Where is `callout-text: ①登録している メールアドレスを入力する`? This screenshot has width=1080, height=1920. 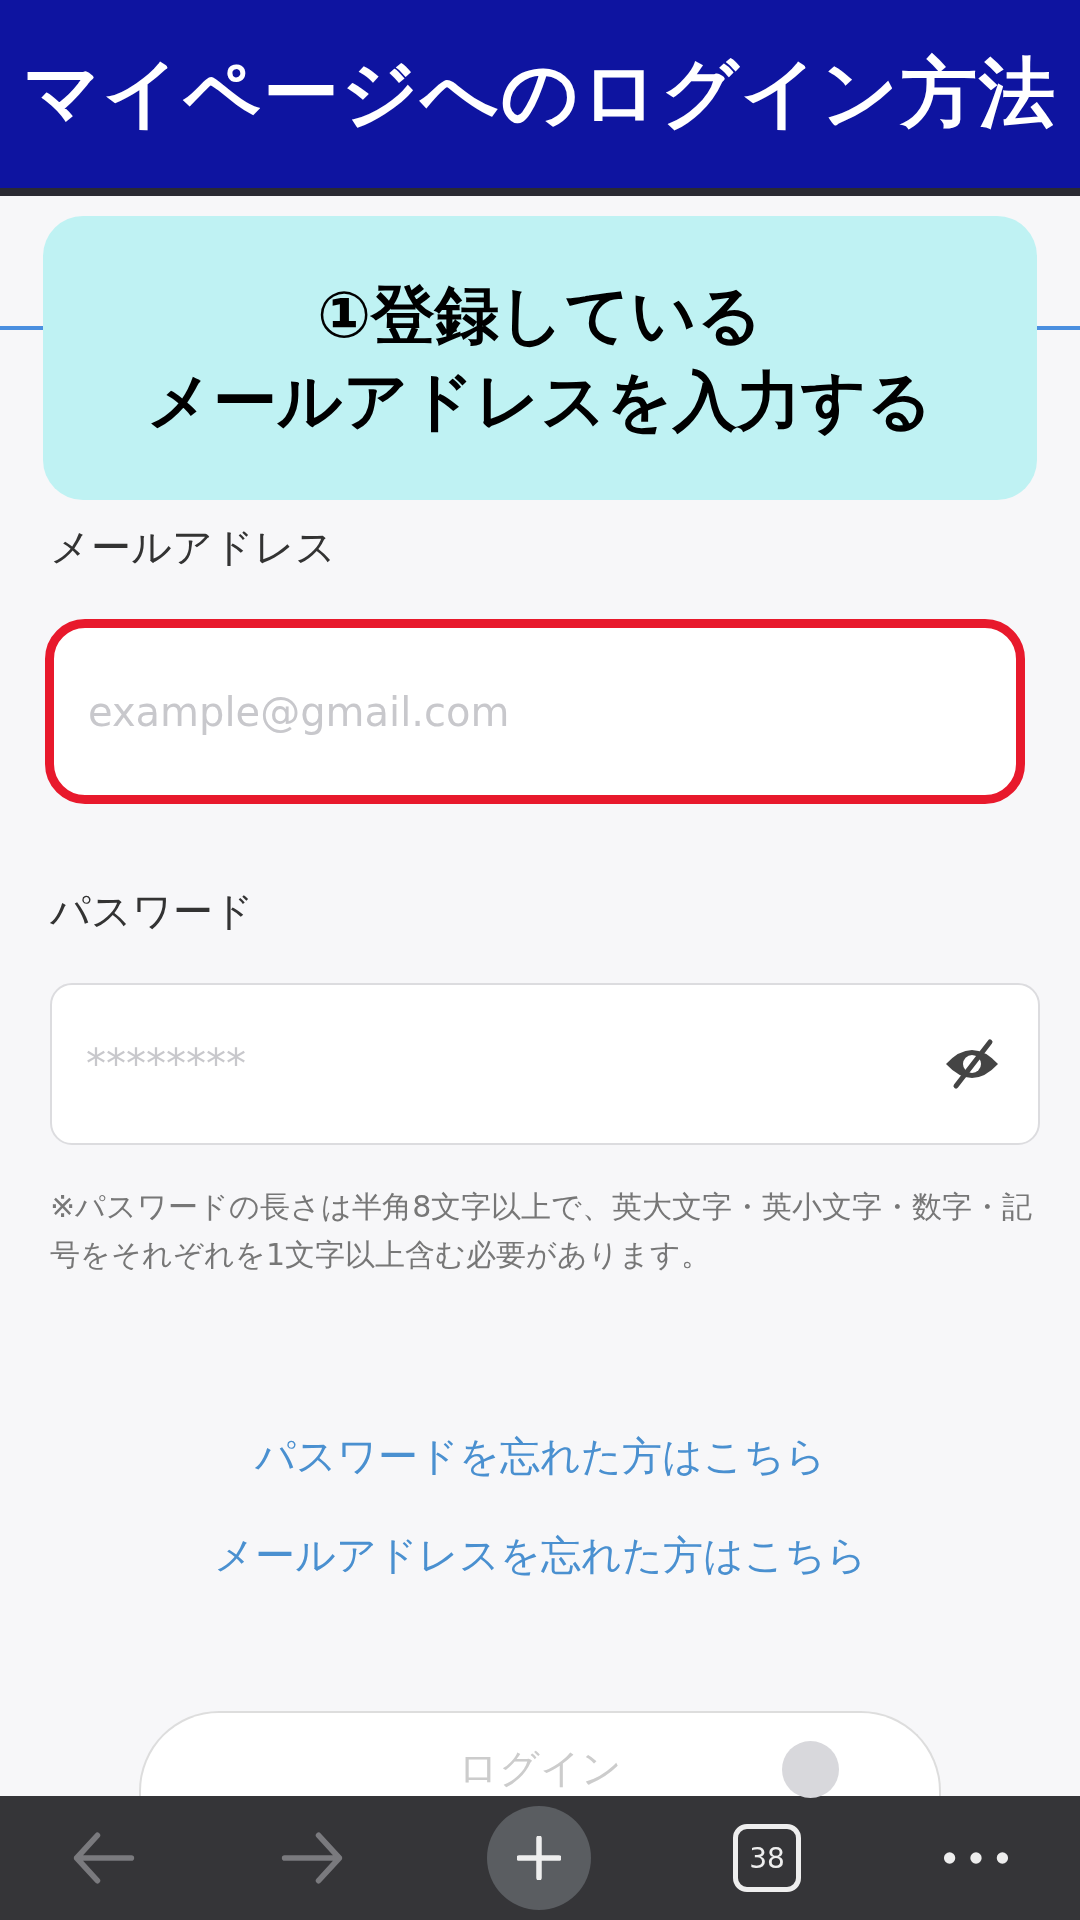
callout-text: ①登録している メールアドレスを入力する is located at coordinates (540, 358).